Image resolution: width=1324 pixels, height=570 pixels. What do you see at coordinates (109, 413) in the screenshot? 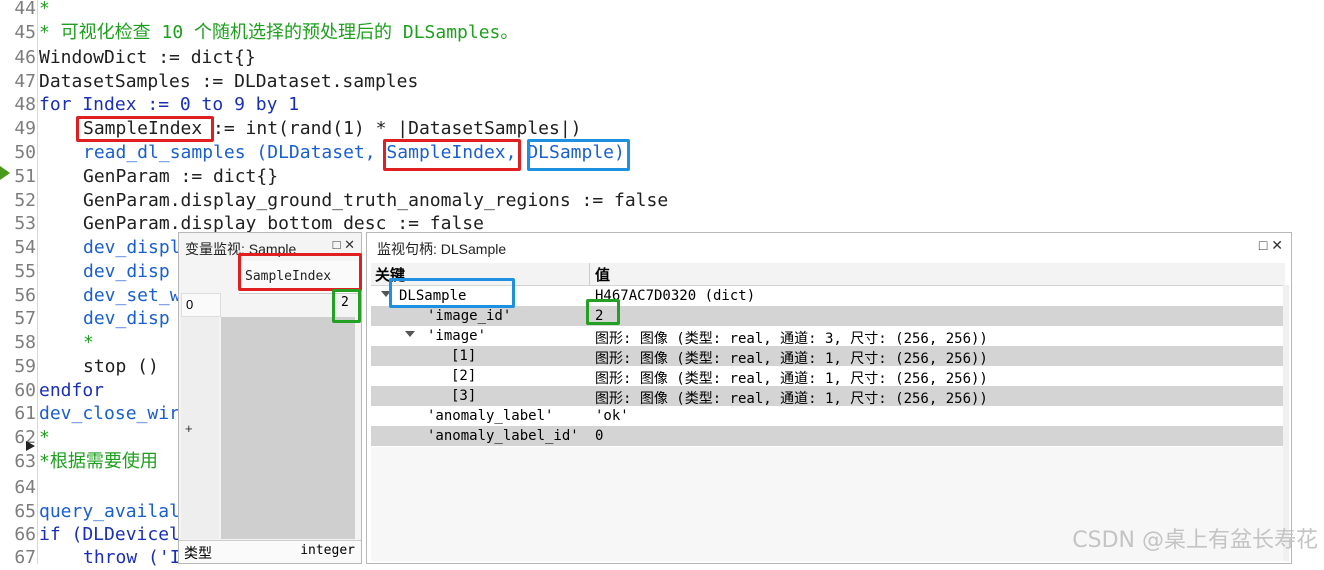
I see `code-text: dev_close_wir` at bounding box center [109, 413].